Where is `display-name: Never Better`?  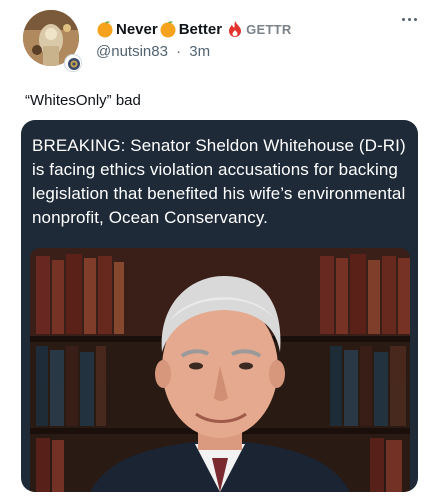
display-name: Never Better is located at coordinates (159, 29).